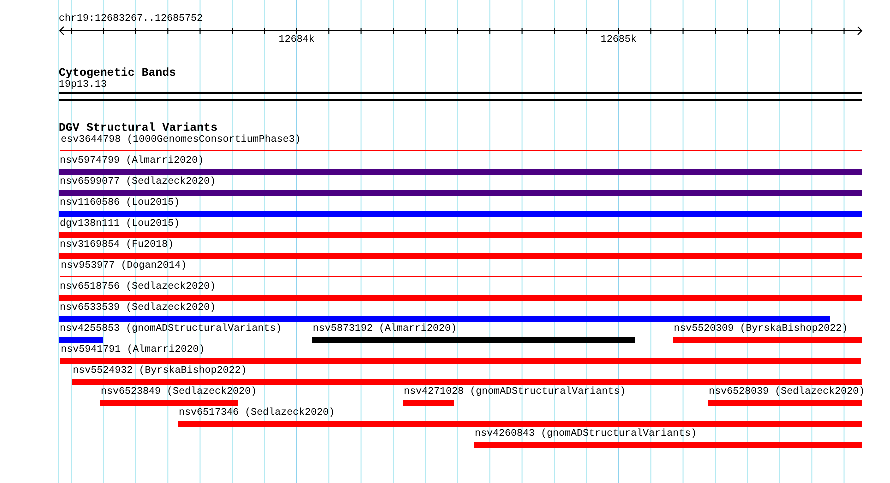 The image size is (890, 483). I want to click on variant-label: nsv6599077 (Sedlazeck2020), so click(137, 183).